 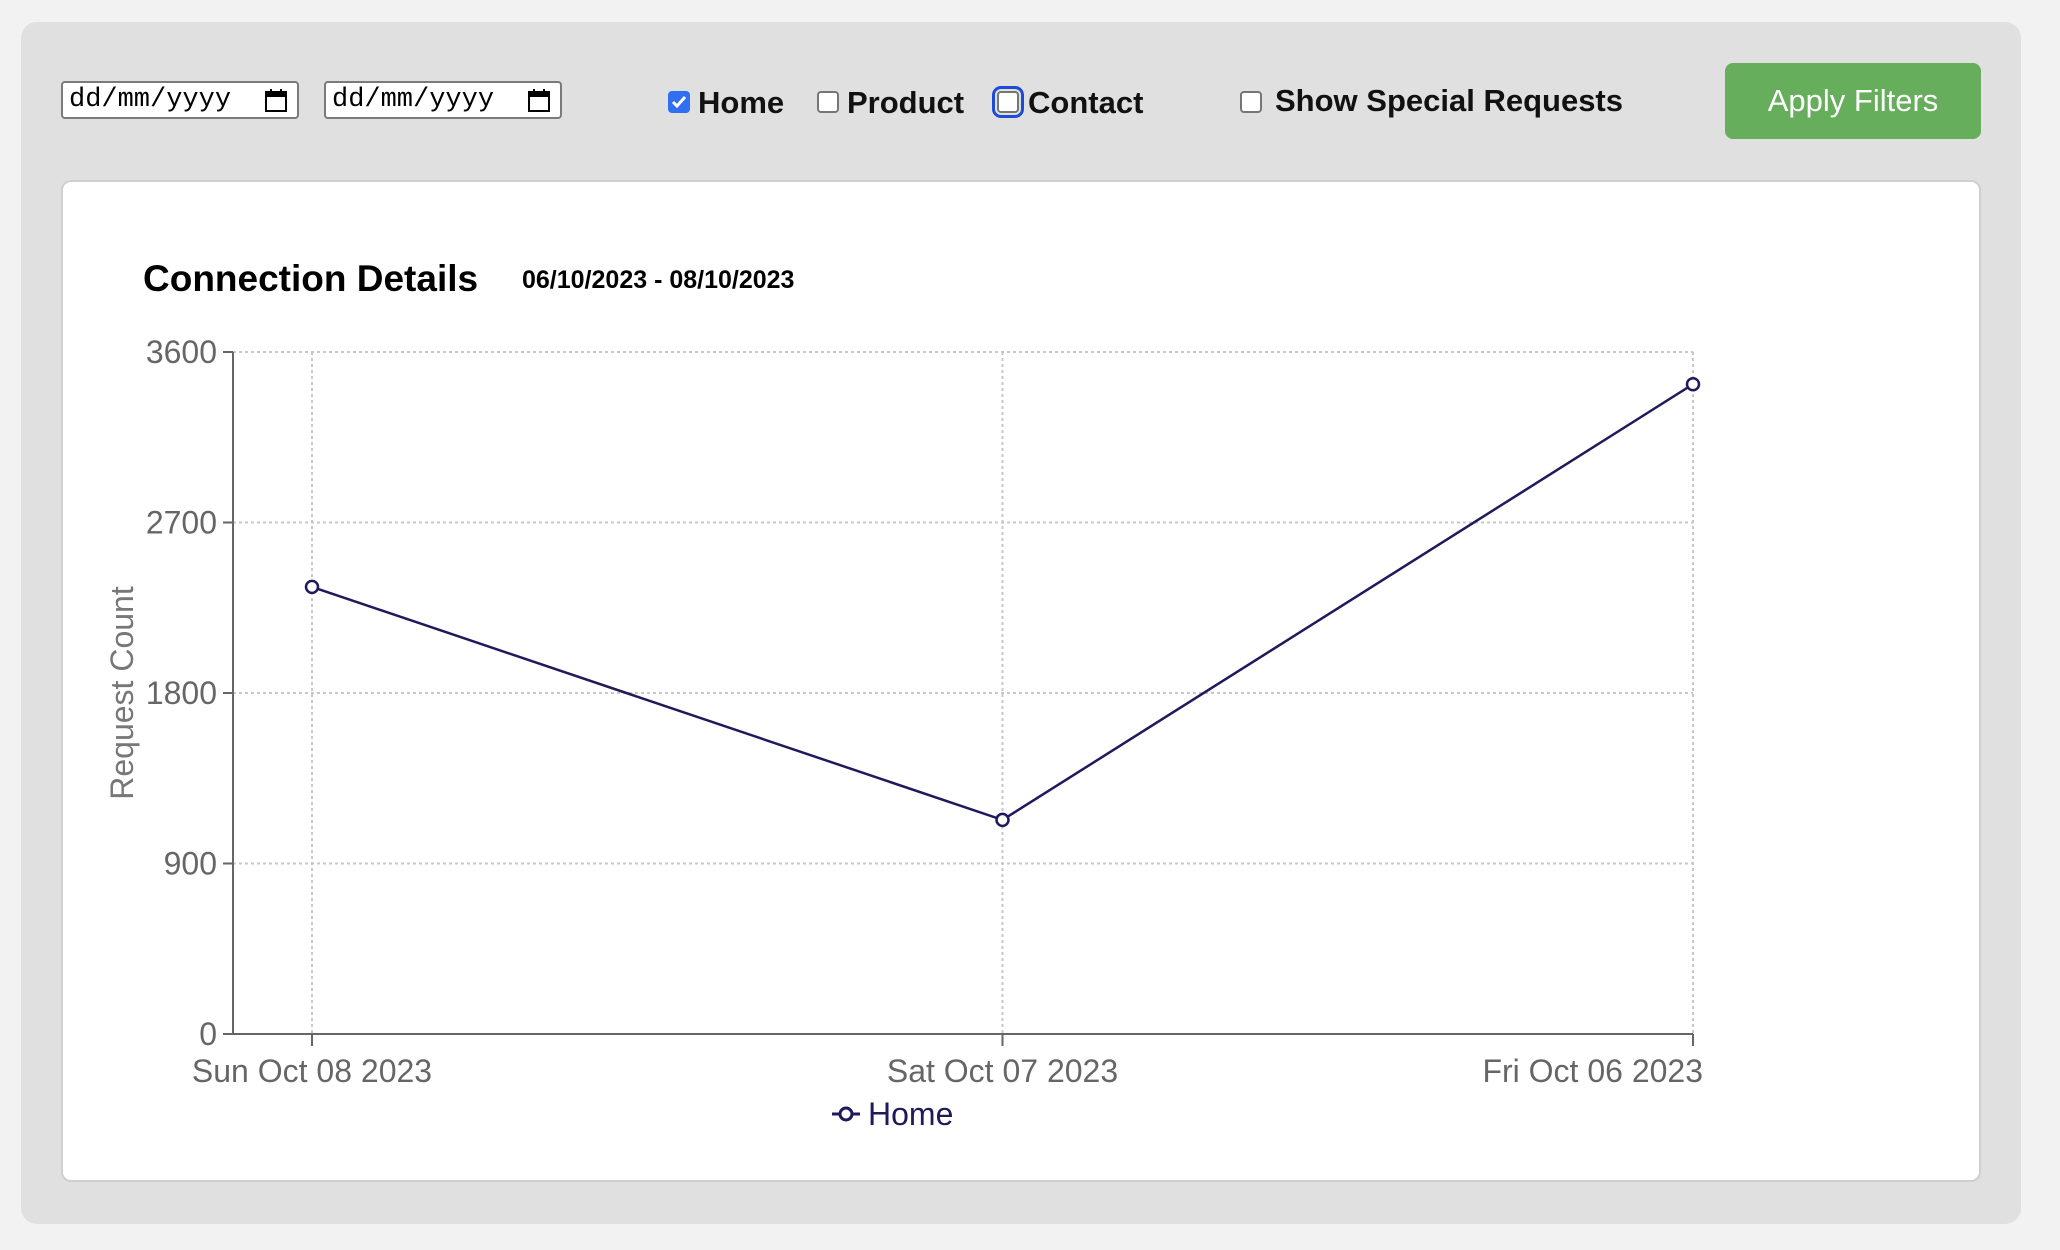 I want to click on legend-marker-icon, so click(x=846, y=1114).